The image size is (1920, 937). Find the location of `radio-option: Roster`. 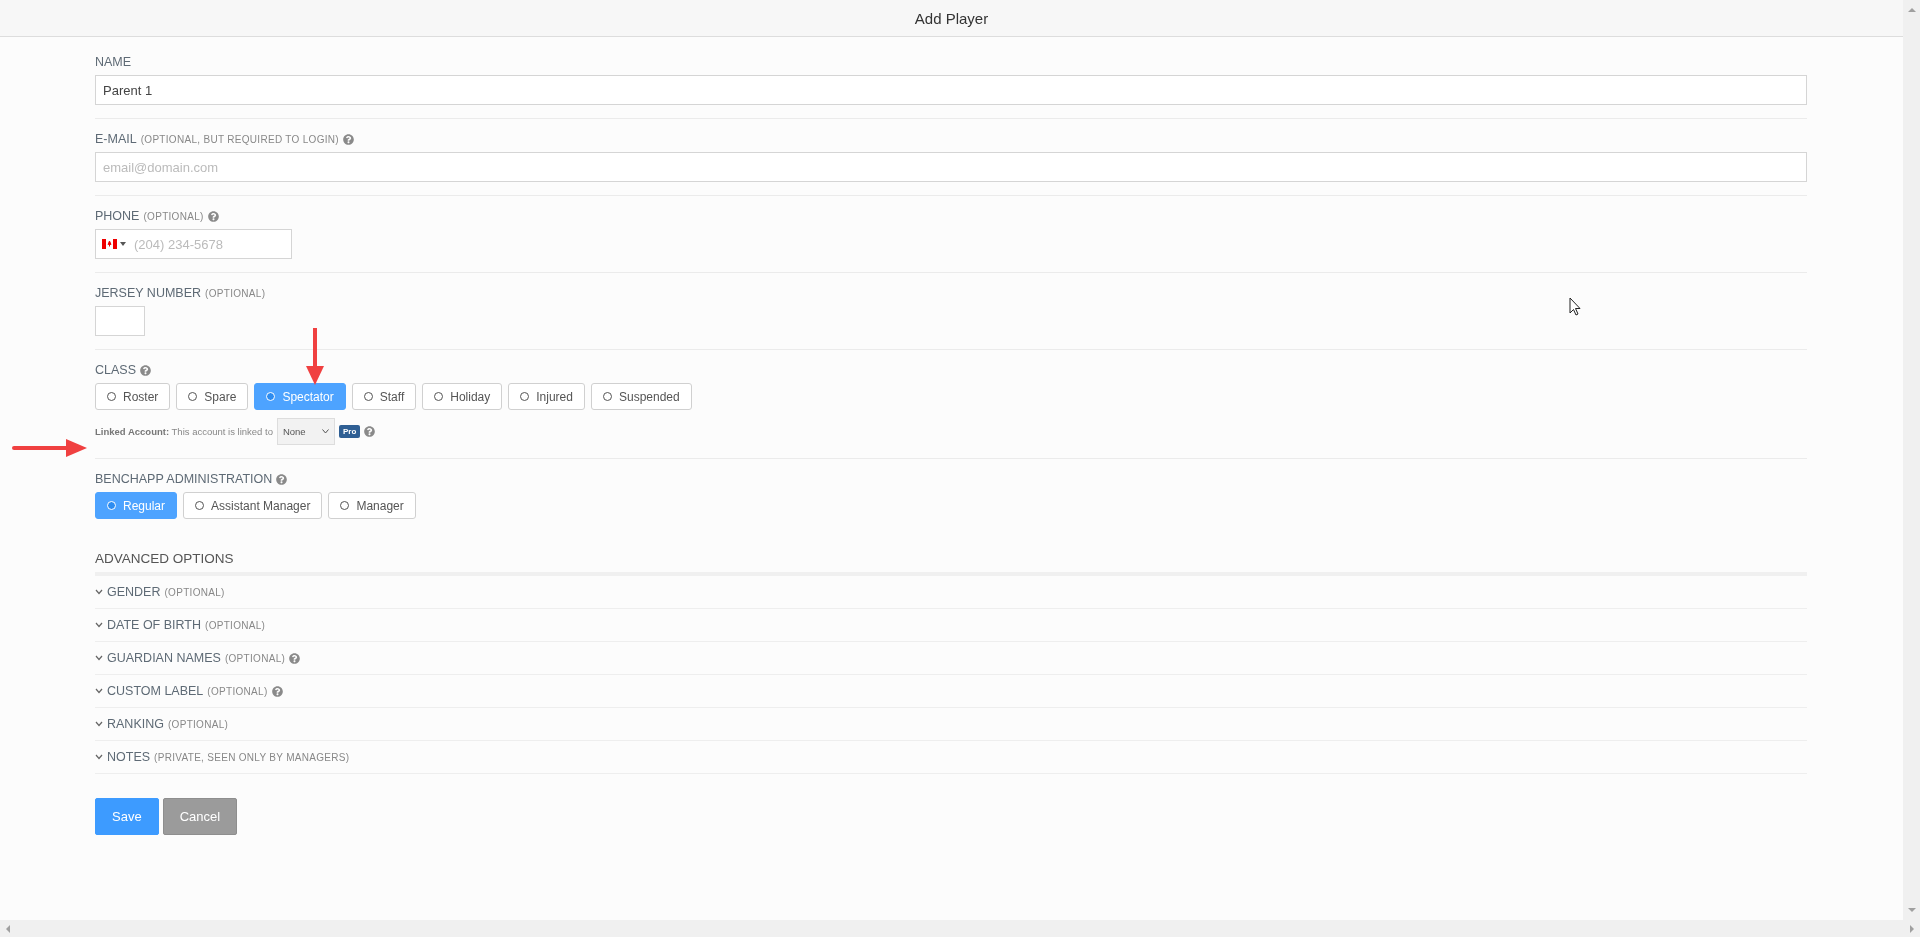

radio-option: Roster is located at coordinates (133, 396).